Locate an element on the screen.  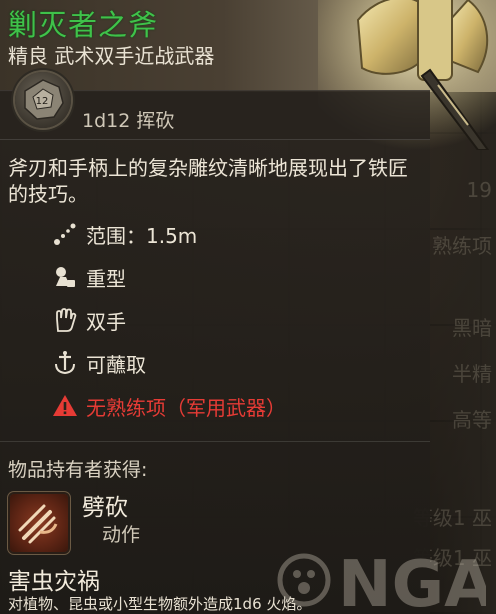
property-range: 范围：1.5m is located at coordinates (124, 234).